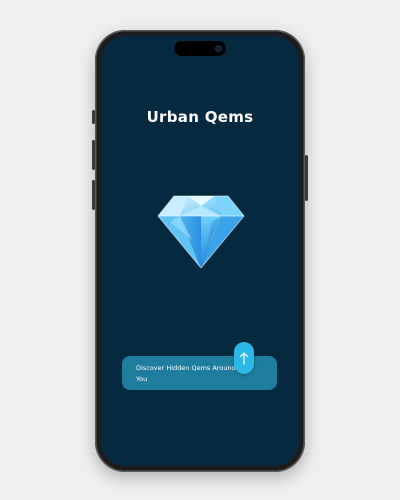 This screenshot has width=400, height=500. Describe the element at coordinates (201, 232) in the screenshot. I see `diamond-gem-icon` at that location.